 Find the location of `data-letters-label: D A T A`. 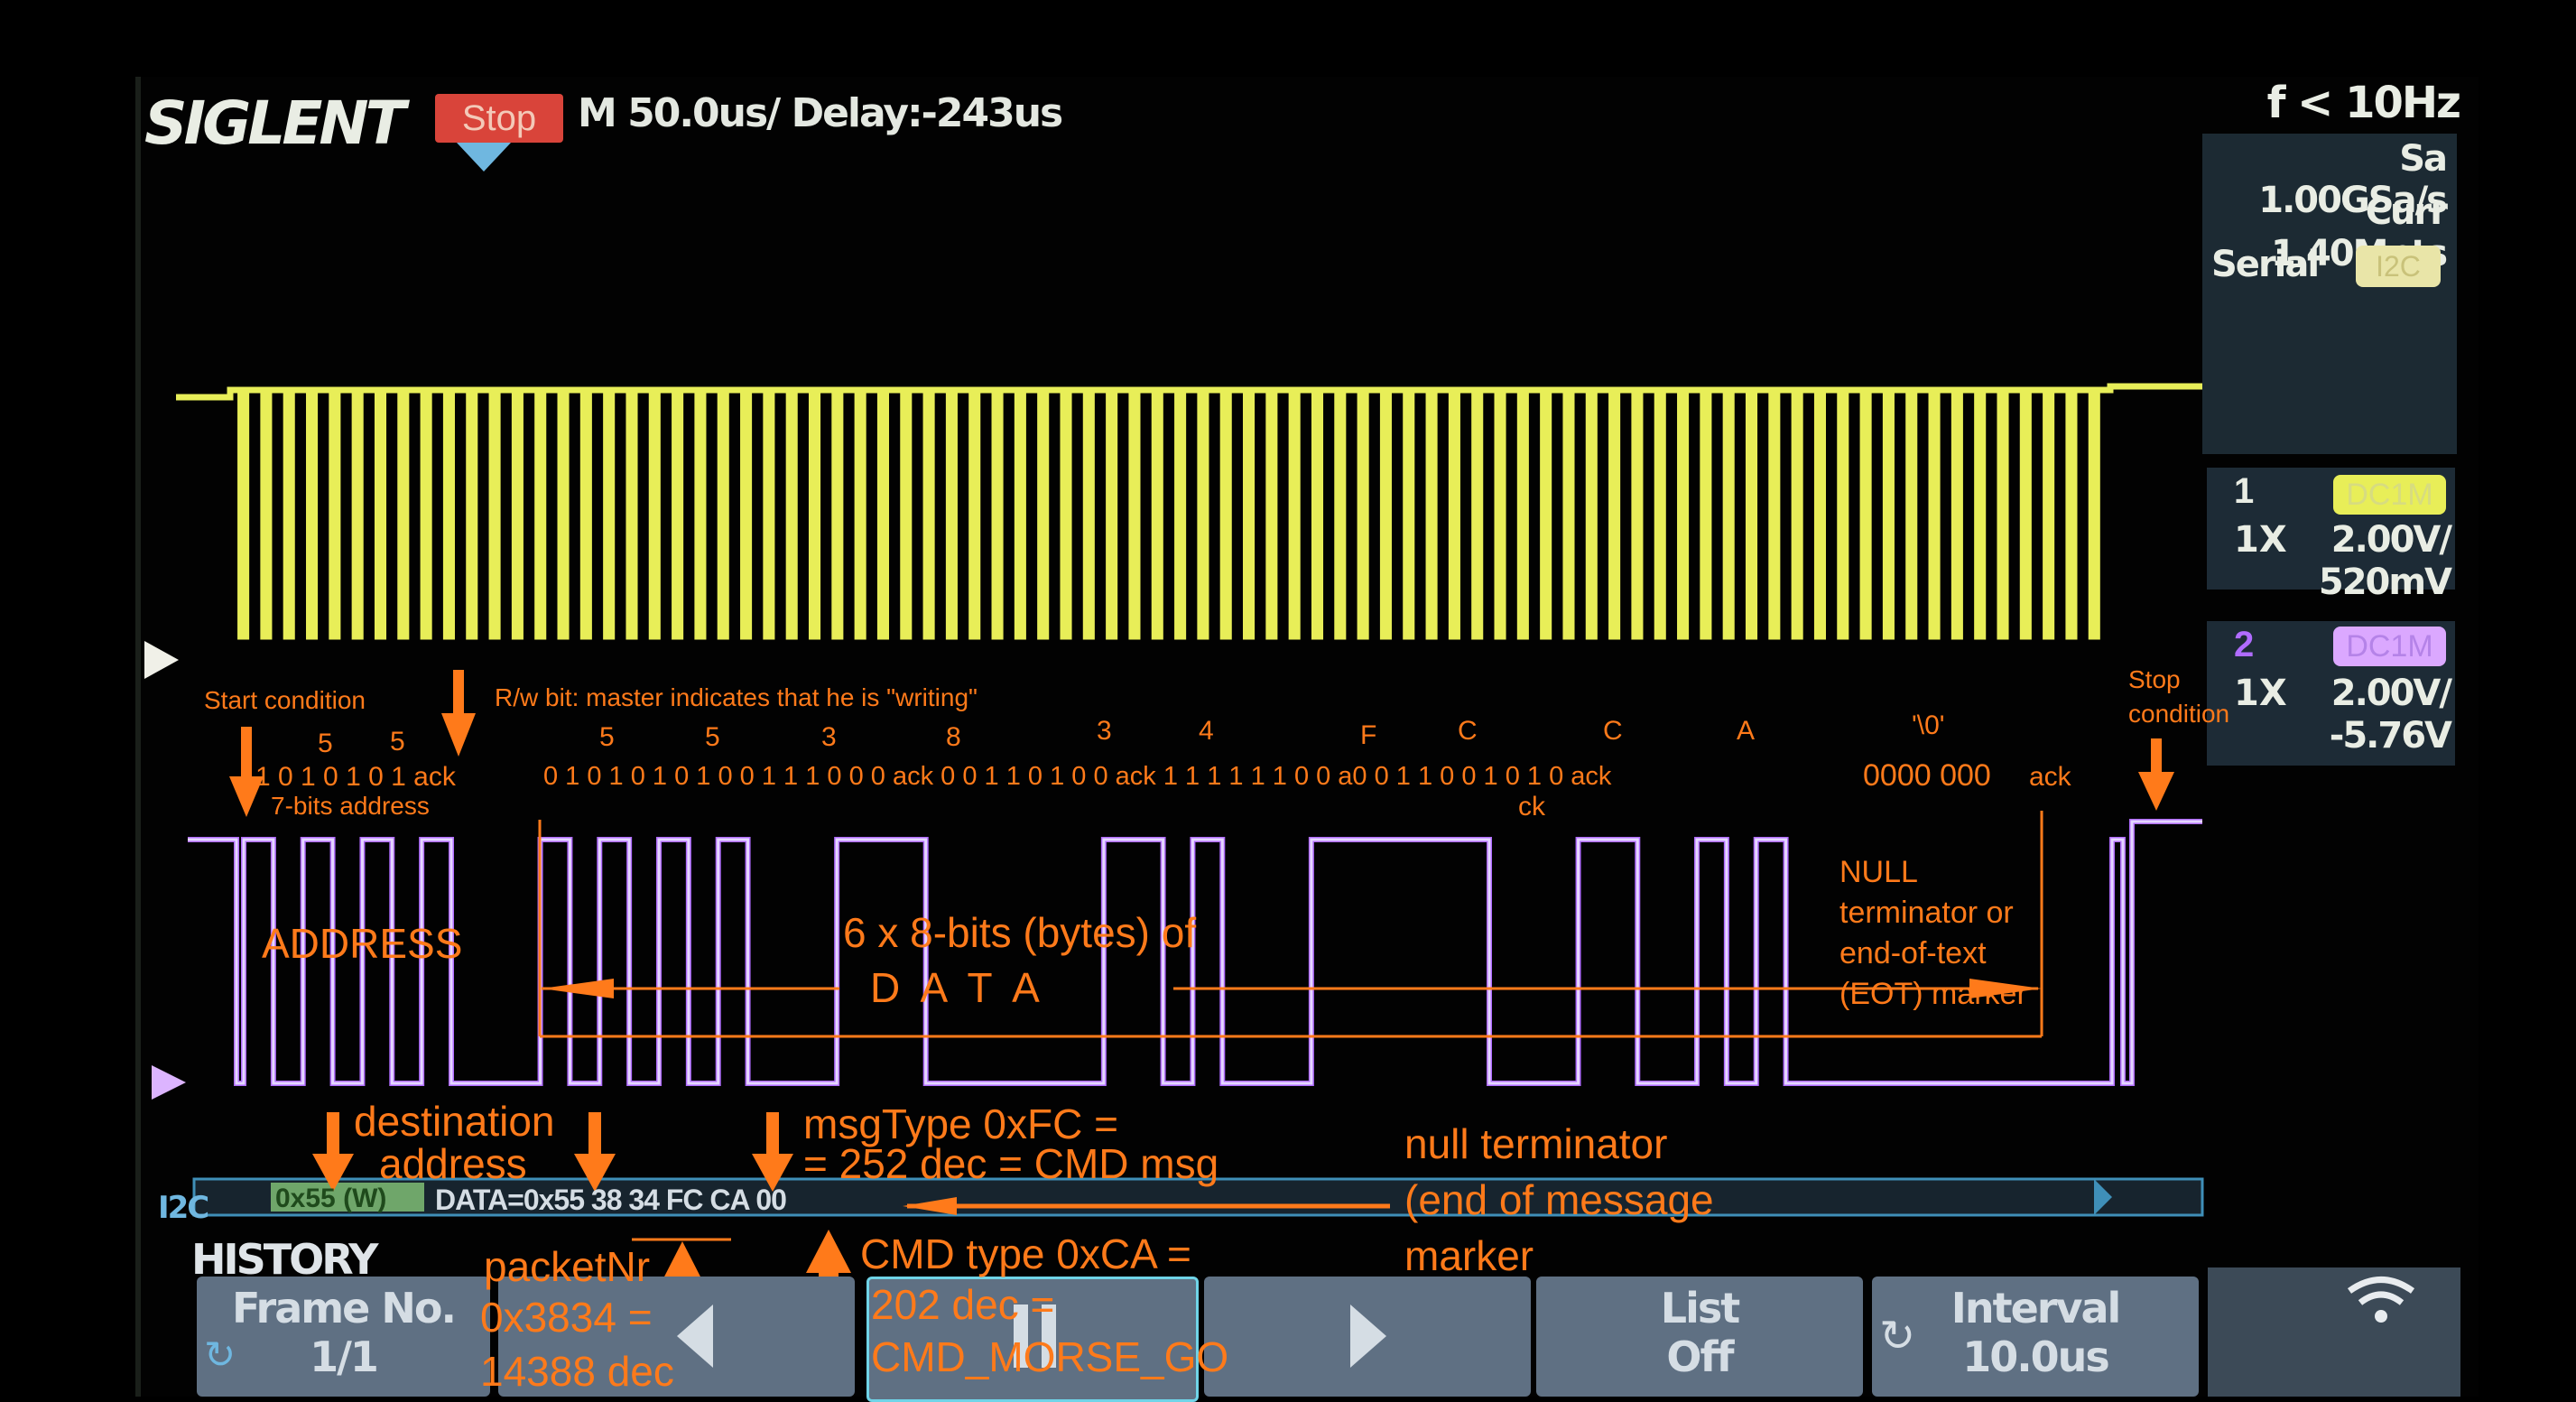

data-letters-label: D A T A is located at coordinates (958, 987).